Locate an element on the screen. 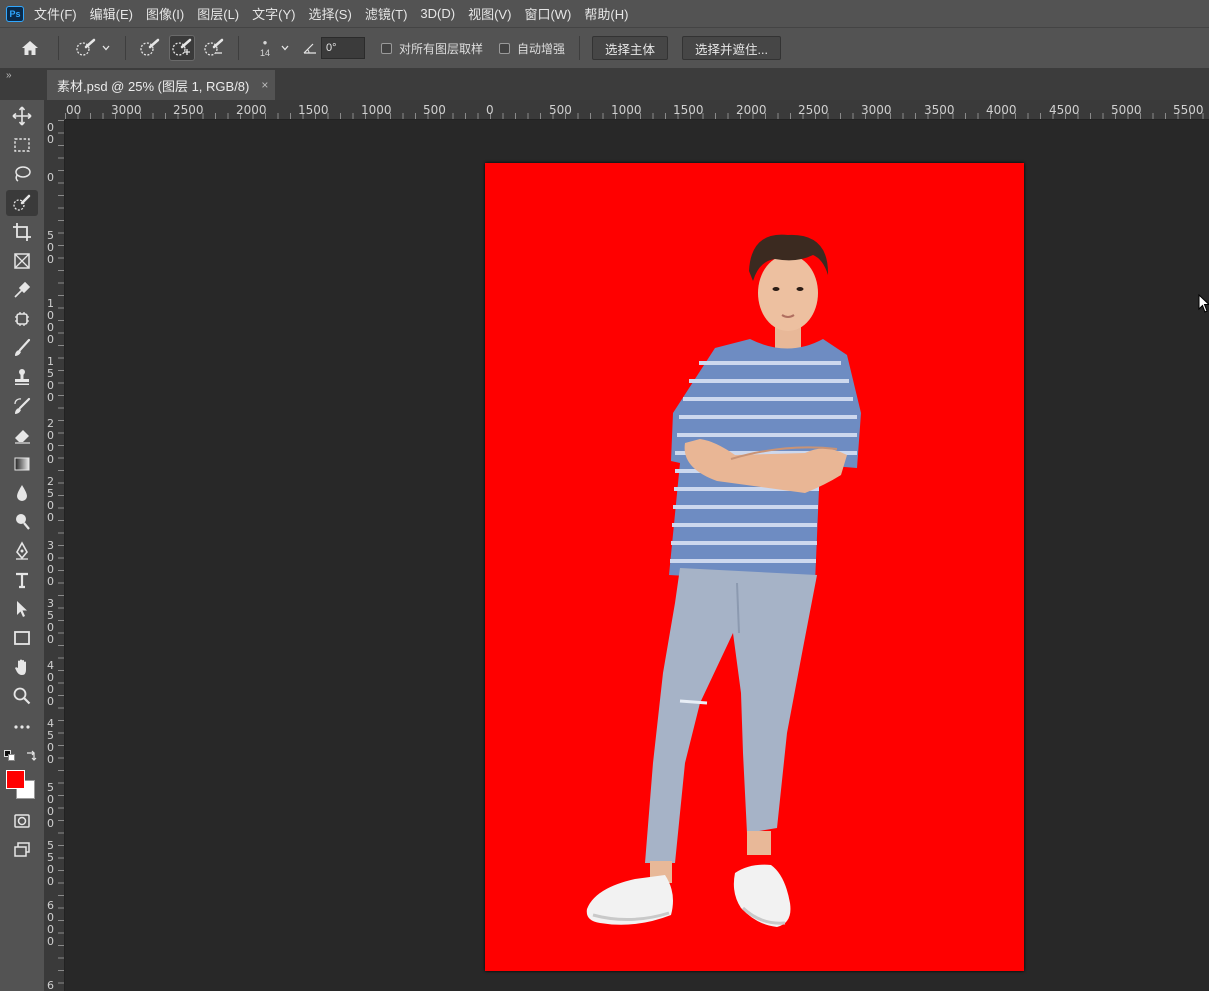  crop-icon is located at coordinates (22, 232).